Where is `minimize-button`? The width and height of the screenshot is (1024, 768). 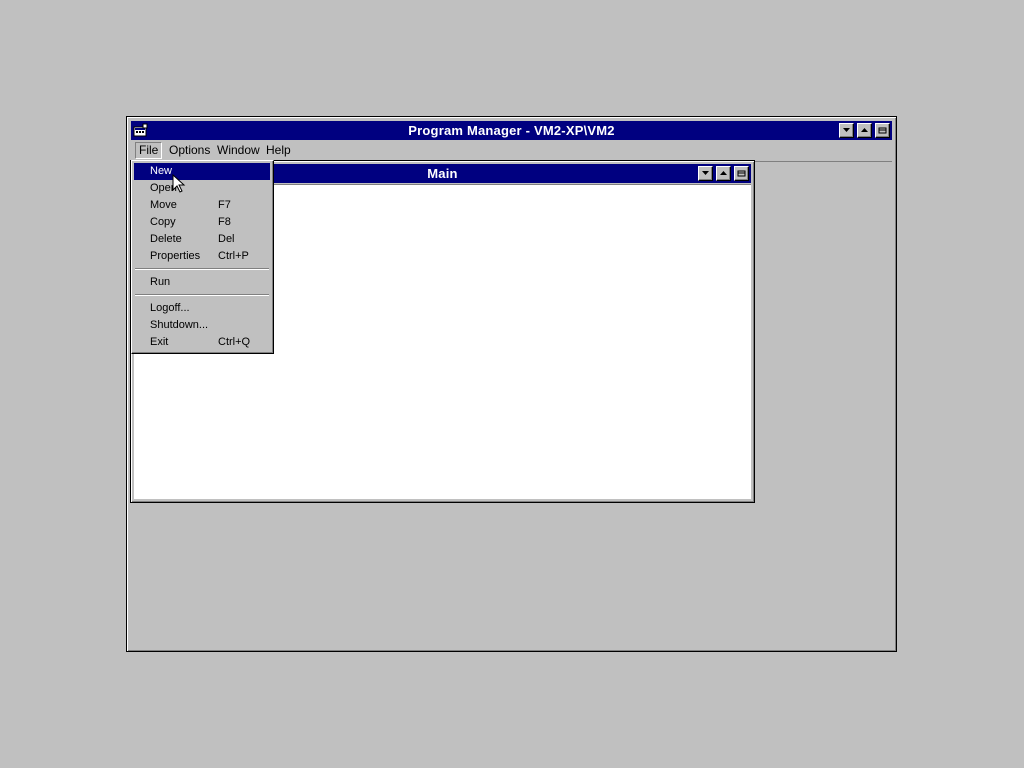 minimize-button is located at coordinates (846, 130).